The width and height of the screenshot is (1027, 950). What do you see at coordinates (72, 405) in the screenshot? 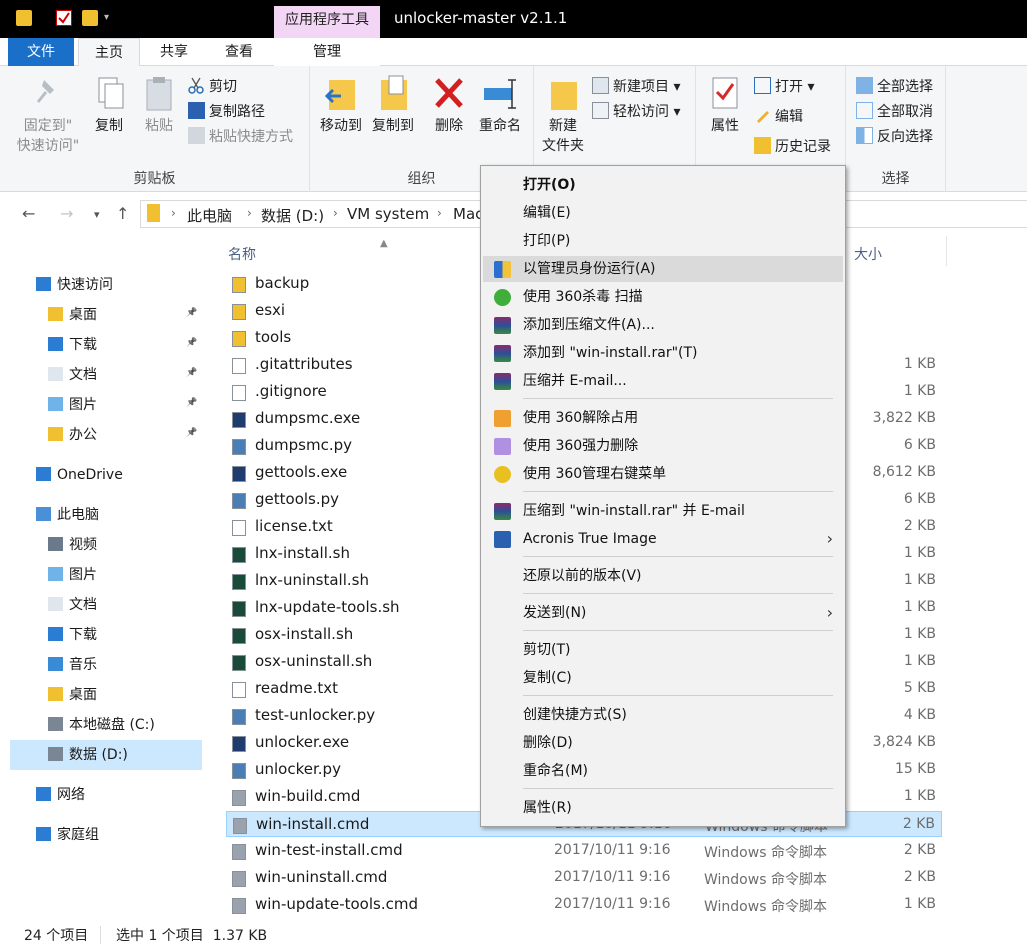
I see `nav-pictures: 图片` at bounding box center [72, 405].